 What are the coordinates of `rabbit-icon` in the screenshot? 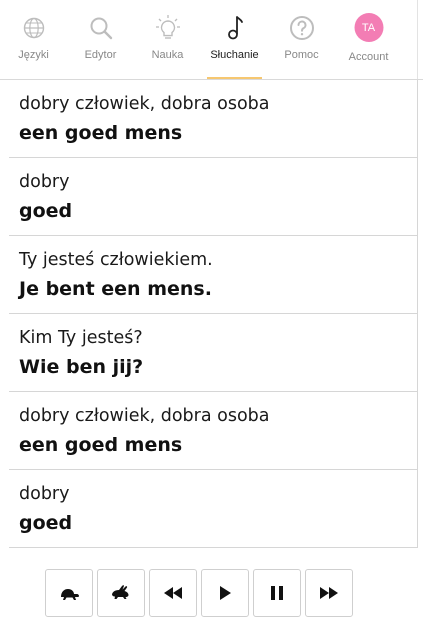 It's located at (120, 592).